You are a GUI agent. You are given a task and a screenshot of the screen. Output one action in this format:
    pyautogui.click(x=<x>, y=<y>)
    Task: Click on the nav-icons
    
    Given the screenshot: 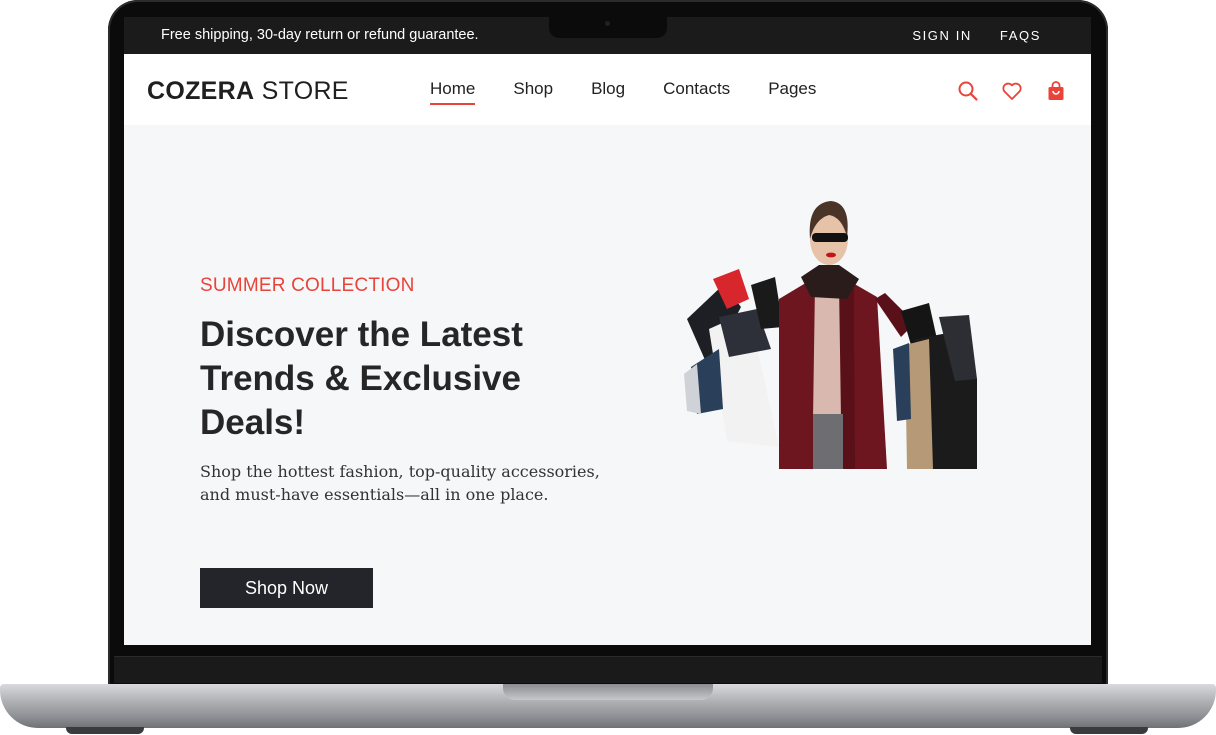 What is the action you would take?
    pyautogui.click(x=1012, y=91)
    